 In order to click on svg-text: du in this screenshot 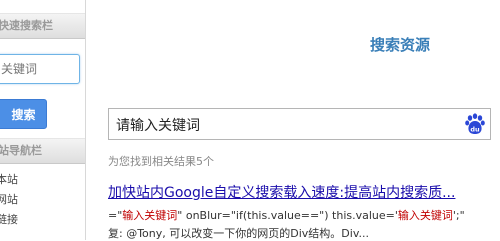, I will do `click(475, 130)`.